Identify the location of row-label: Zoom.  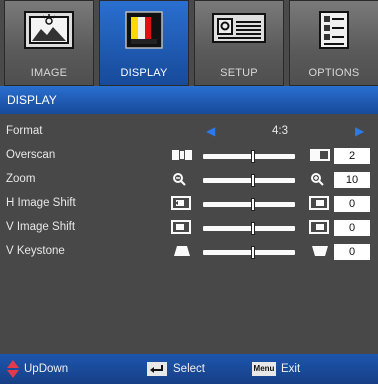
(21, 179).